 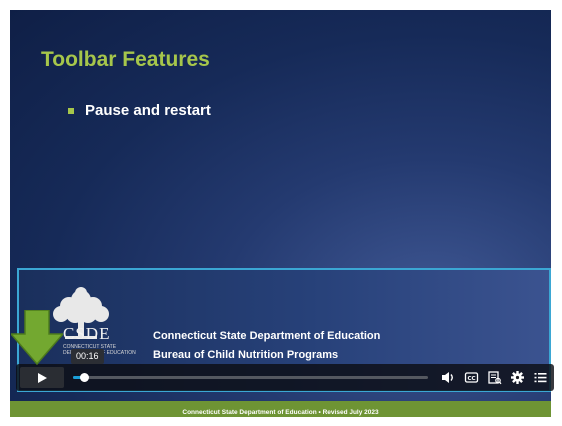 I want to click on settings-button, so click(x=517, y=377).